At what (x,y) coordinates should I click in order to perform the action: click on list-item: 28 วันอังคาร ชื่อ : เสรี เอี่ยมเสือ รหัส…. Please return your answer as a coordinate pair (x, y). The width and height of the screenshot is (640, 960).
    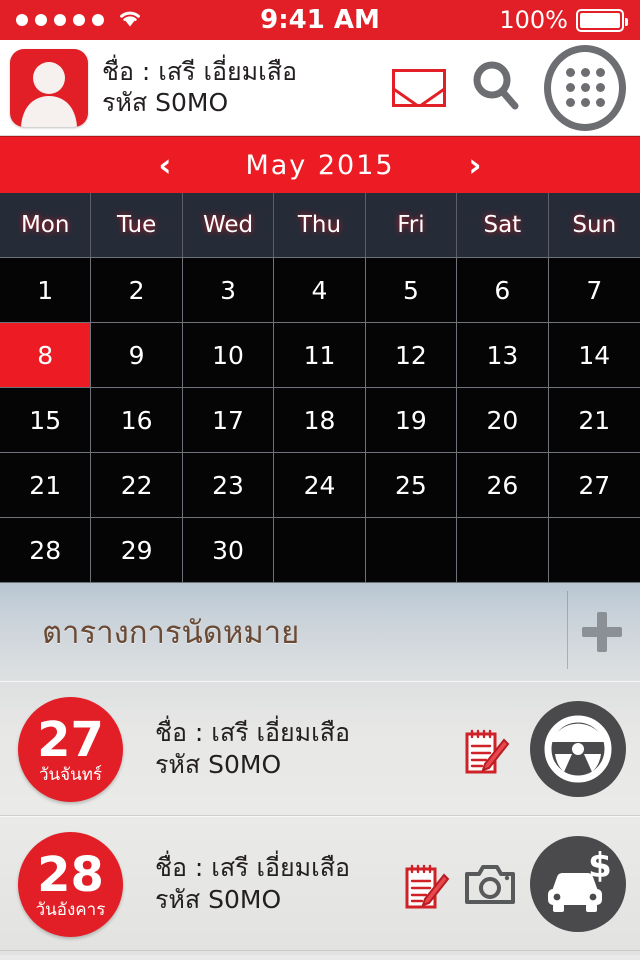
    Looking at the image, I should click on (320, 883).